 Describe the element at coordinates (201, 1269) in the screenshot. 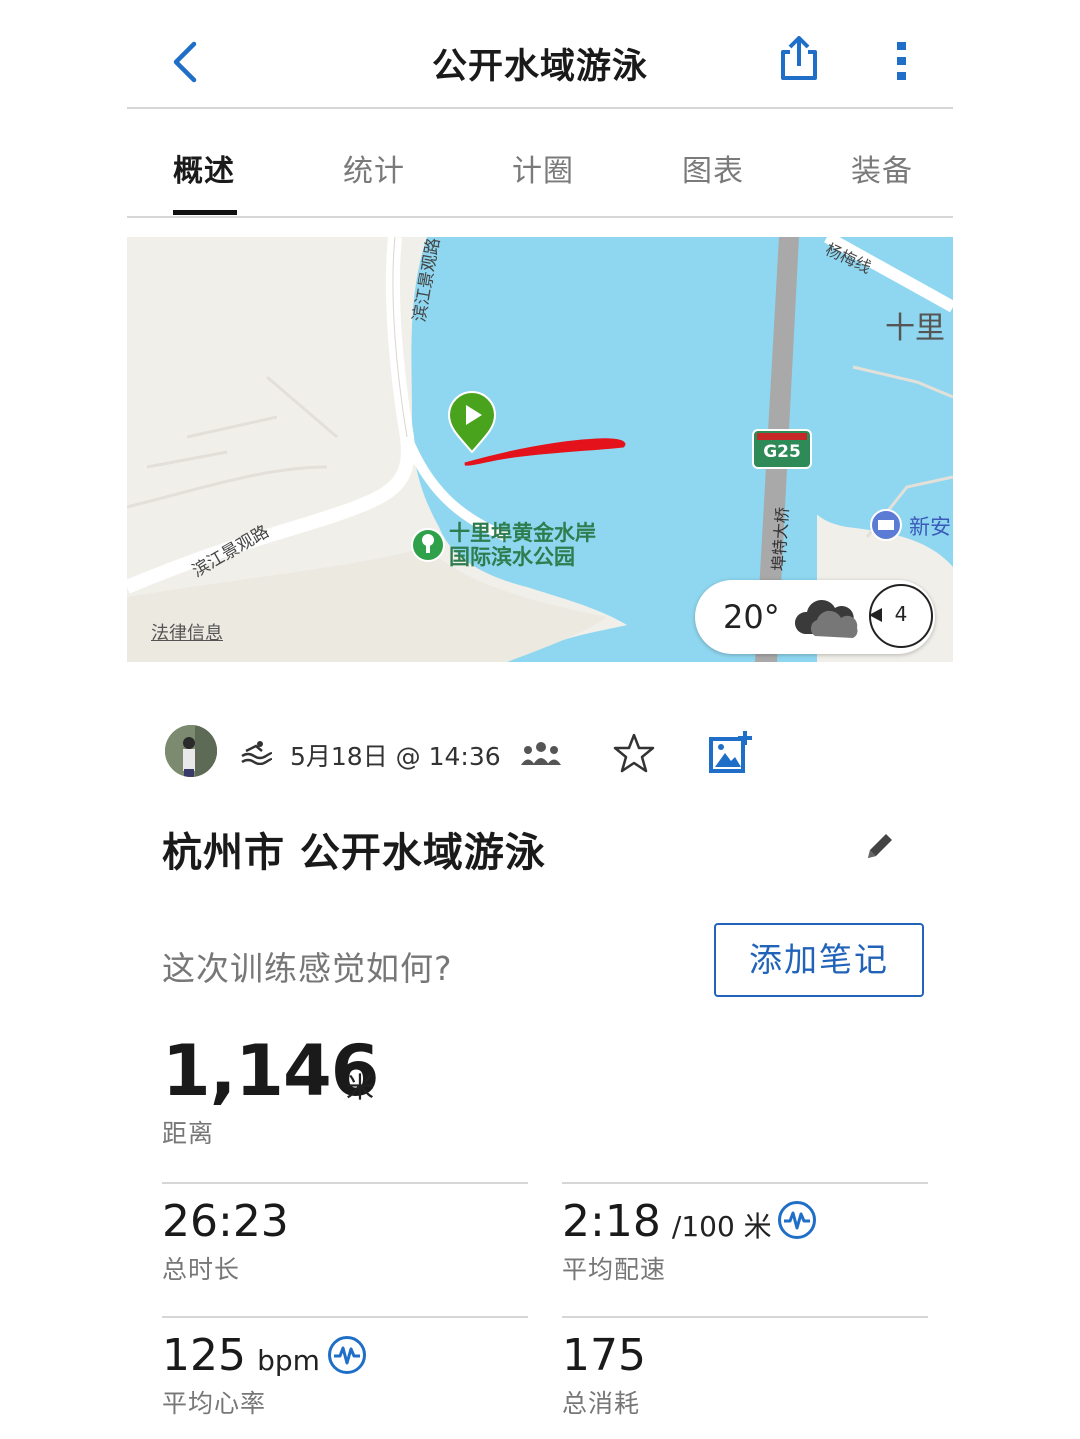

I see `duration-label: 总时长` at that location.